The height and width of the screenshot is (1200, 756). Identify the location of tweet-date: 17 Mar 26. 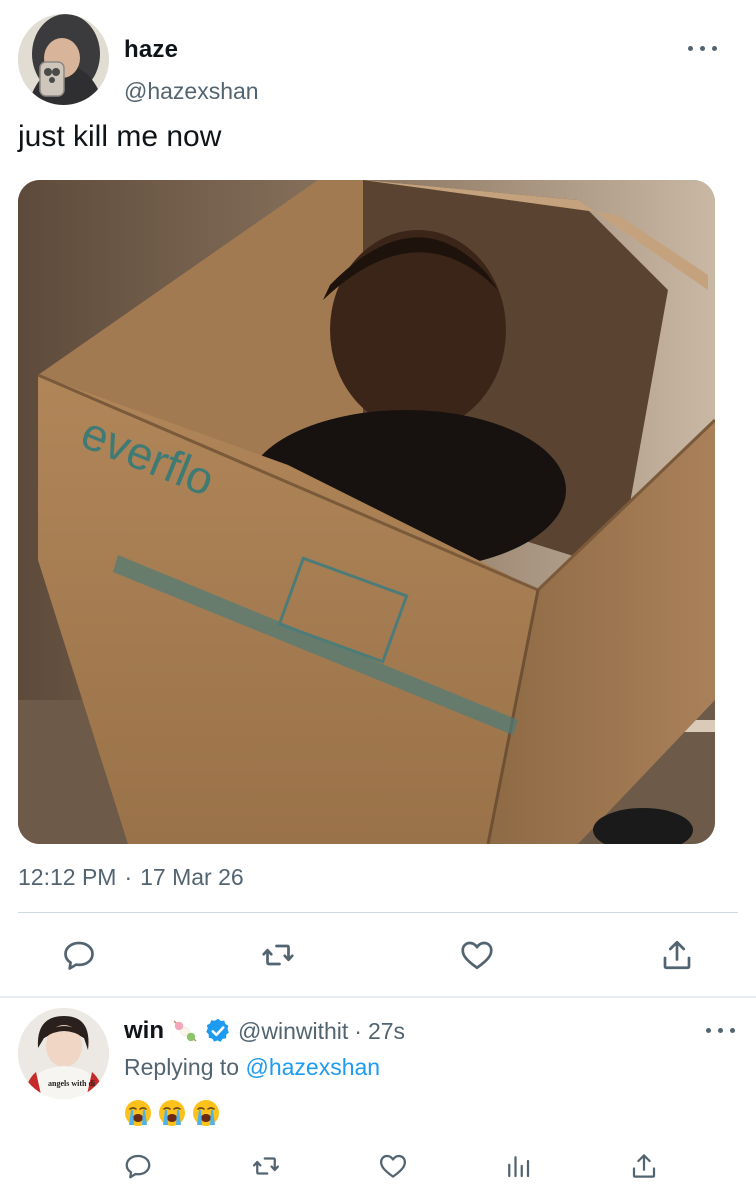
(192, 877).